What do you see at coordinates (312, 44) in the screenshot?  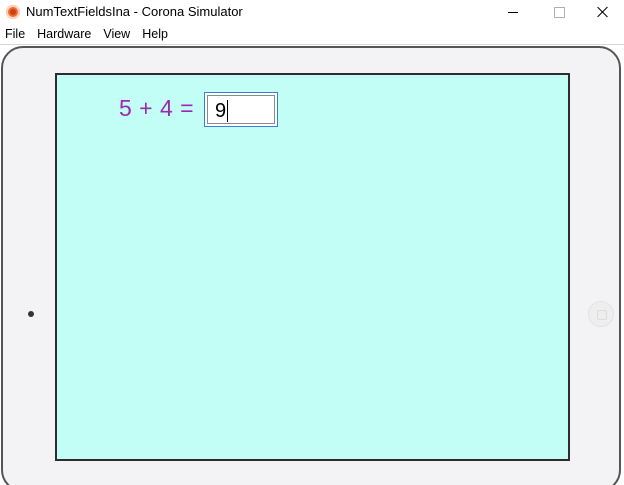 I see `menu-separator` at bounding box center [312, 44].